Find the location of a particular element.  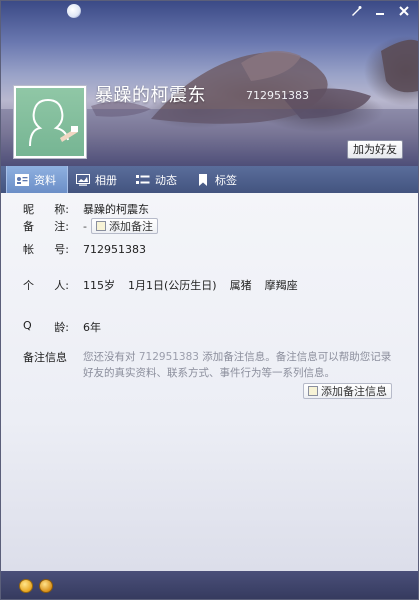

personal-row: 个 人: 115岁 1月1日(公历生日) 属猪 摩羯座 is located at coordinates (167, 285).